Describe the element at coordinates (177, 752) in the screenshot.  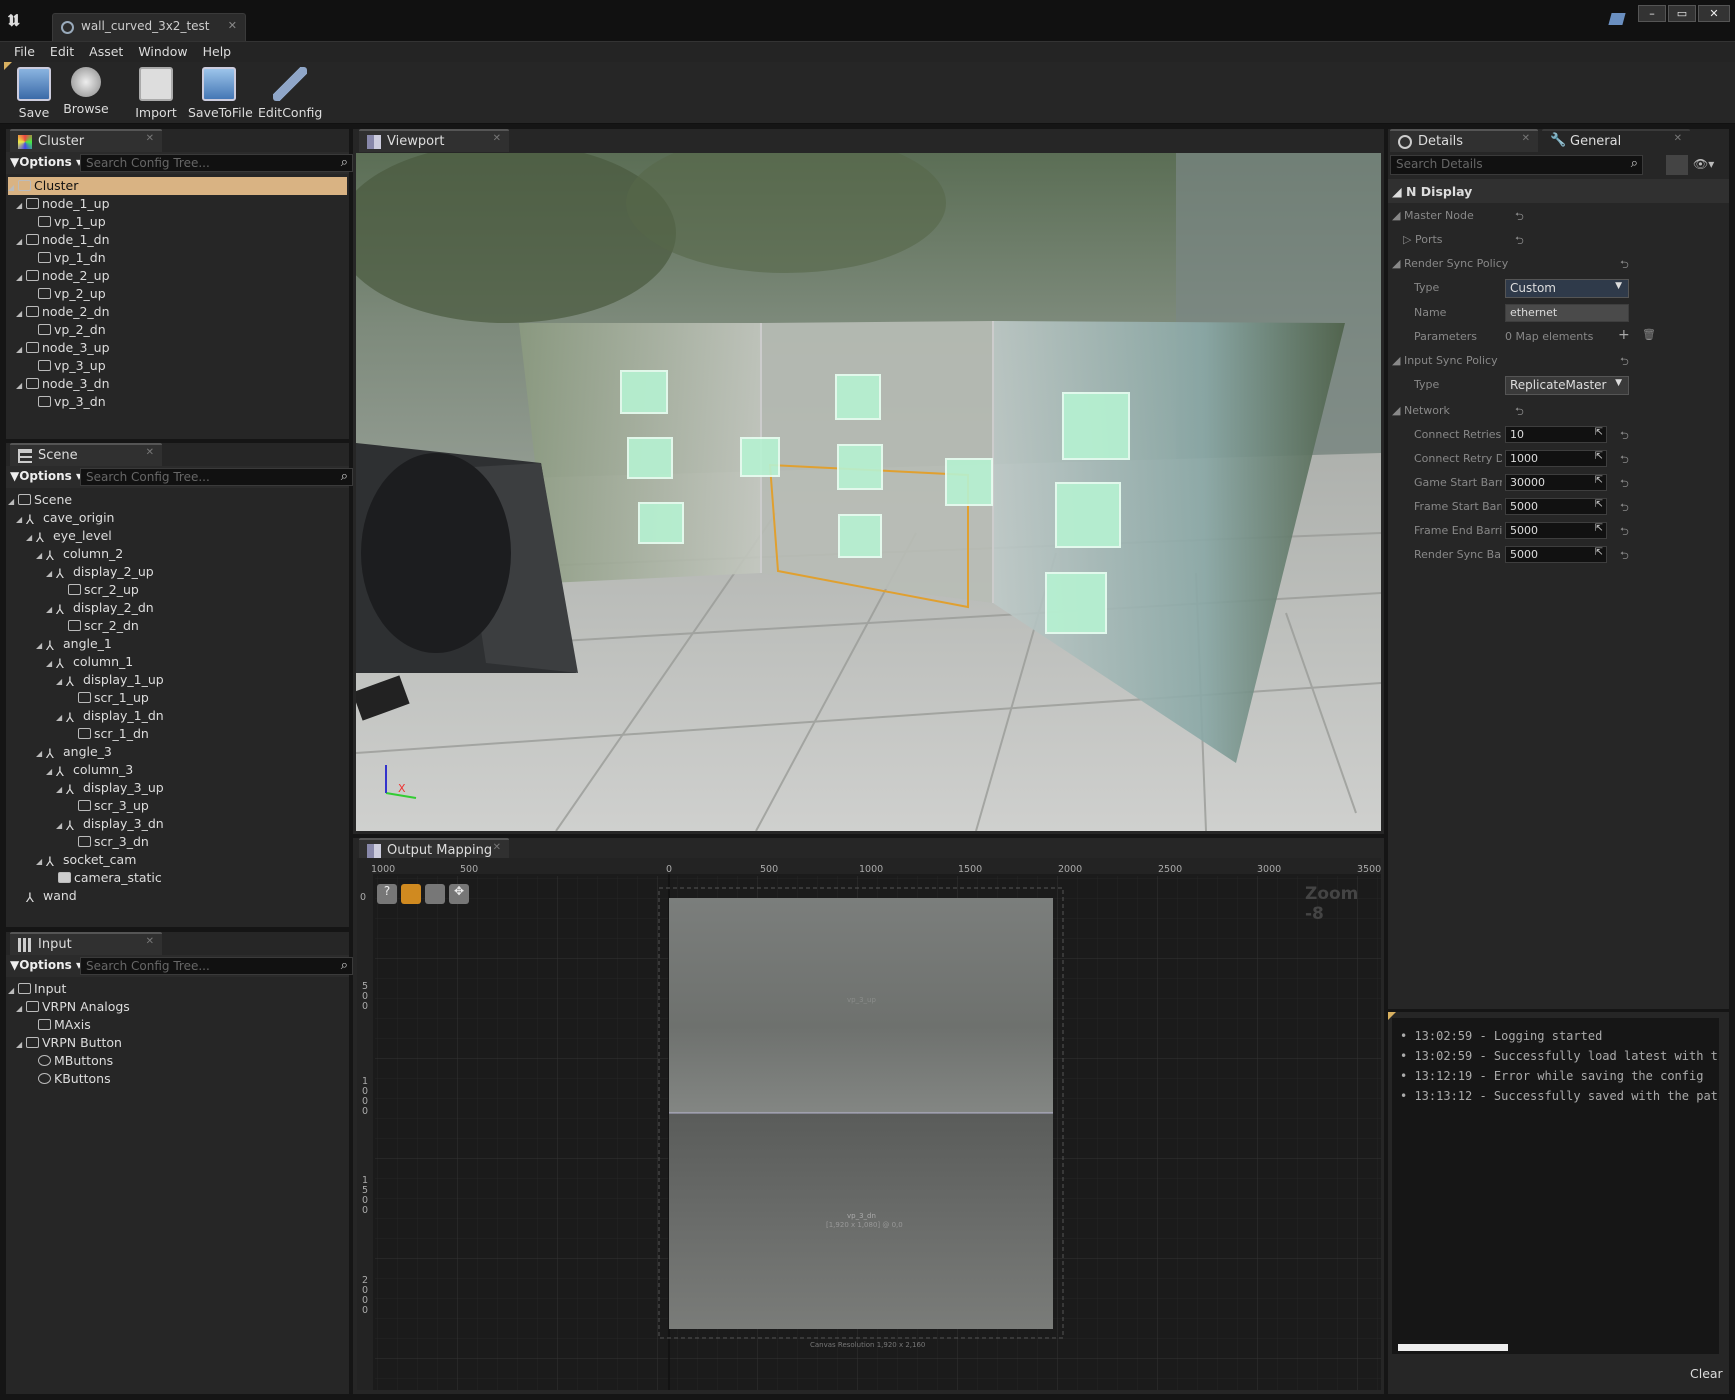
I see `tree-item: ◢ ⅄ angle_3` at that location.